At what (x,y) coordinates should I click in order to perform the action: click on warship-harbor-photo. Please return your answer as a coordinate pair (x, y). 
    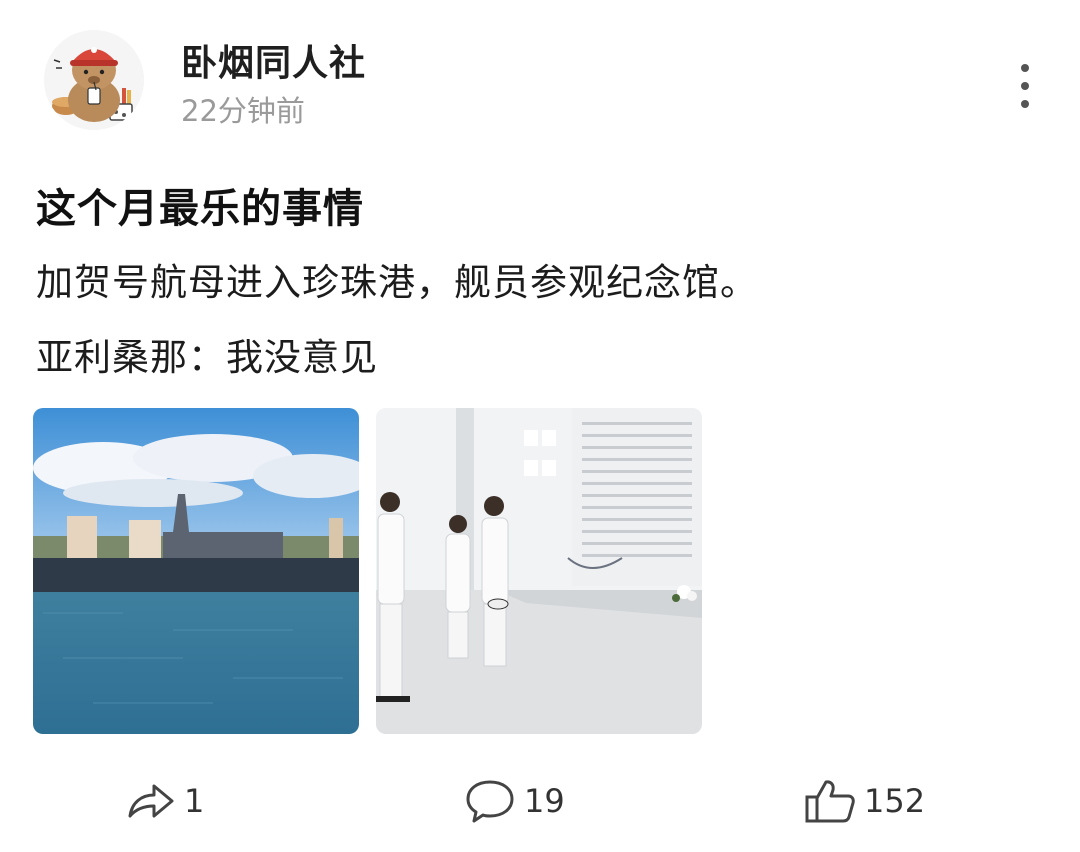
    Looking at the image, I should click on (196, 571).